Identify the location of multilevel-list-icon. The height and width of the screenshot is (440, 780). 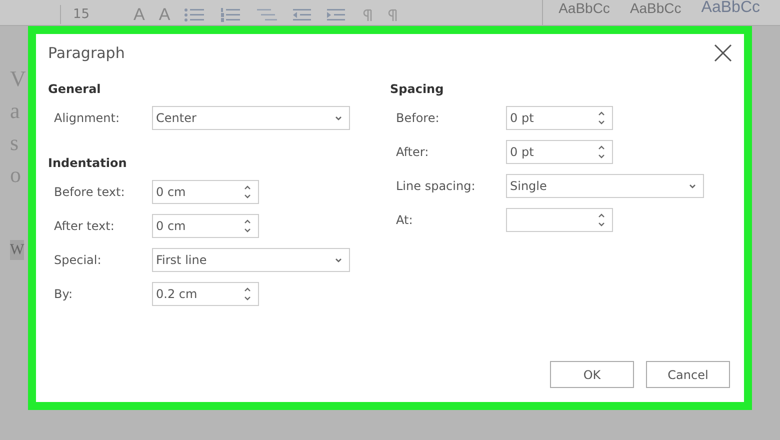
(267, 14).